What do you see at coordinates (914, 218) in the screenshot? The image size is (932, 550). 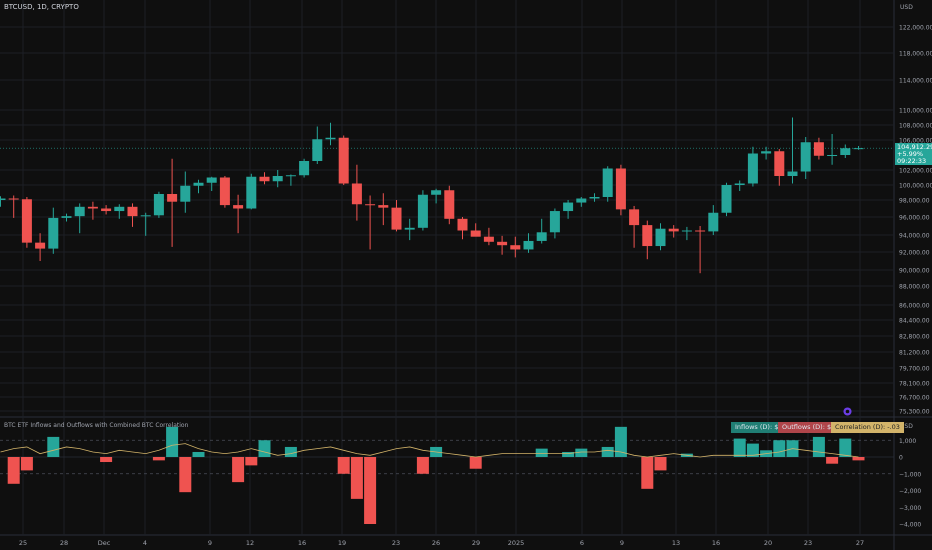 I see `price-tick-label: 96,000.00` at bounding box center [914, 218].